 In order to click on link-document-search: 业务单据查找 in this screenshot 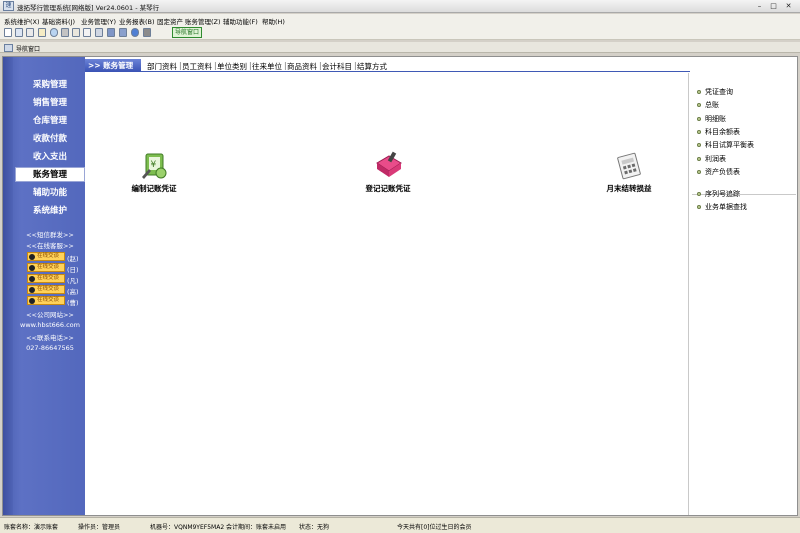, I will do `click(722, 207)`.